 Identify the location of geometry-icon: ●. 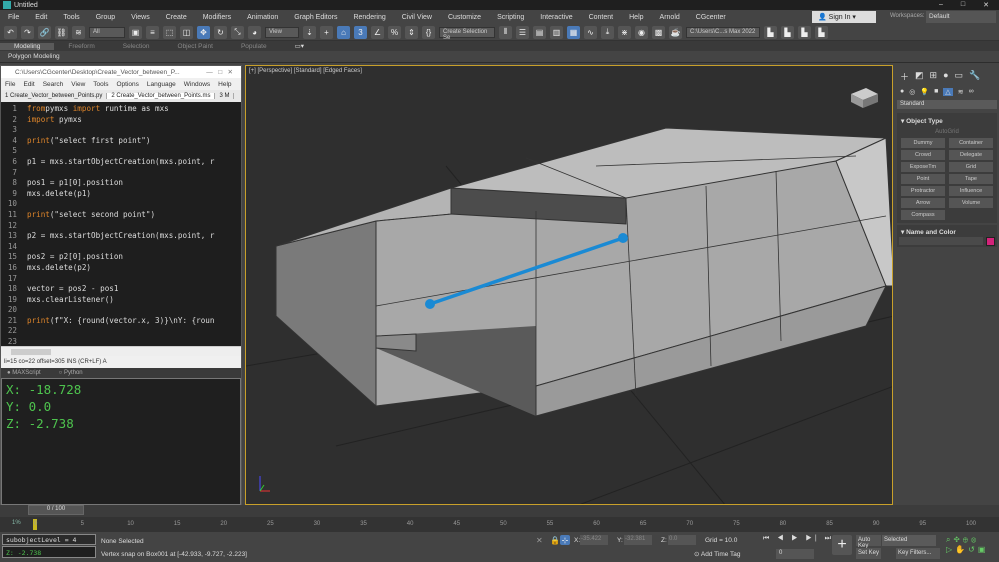
(902, 92).